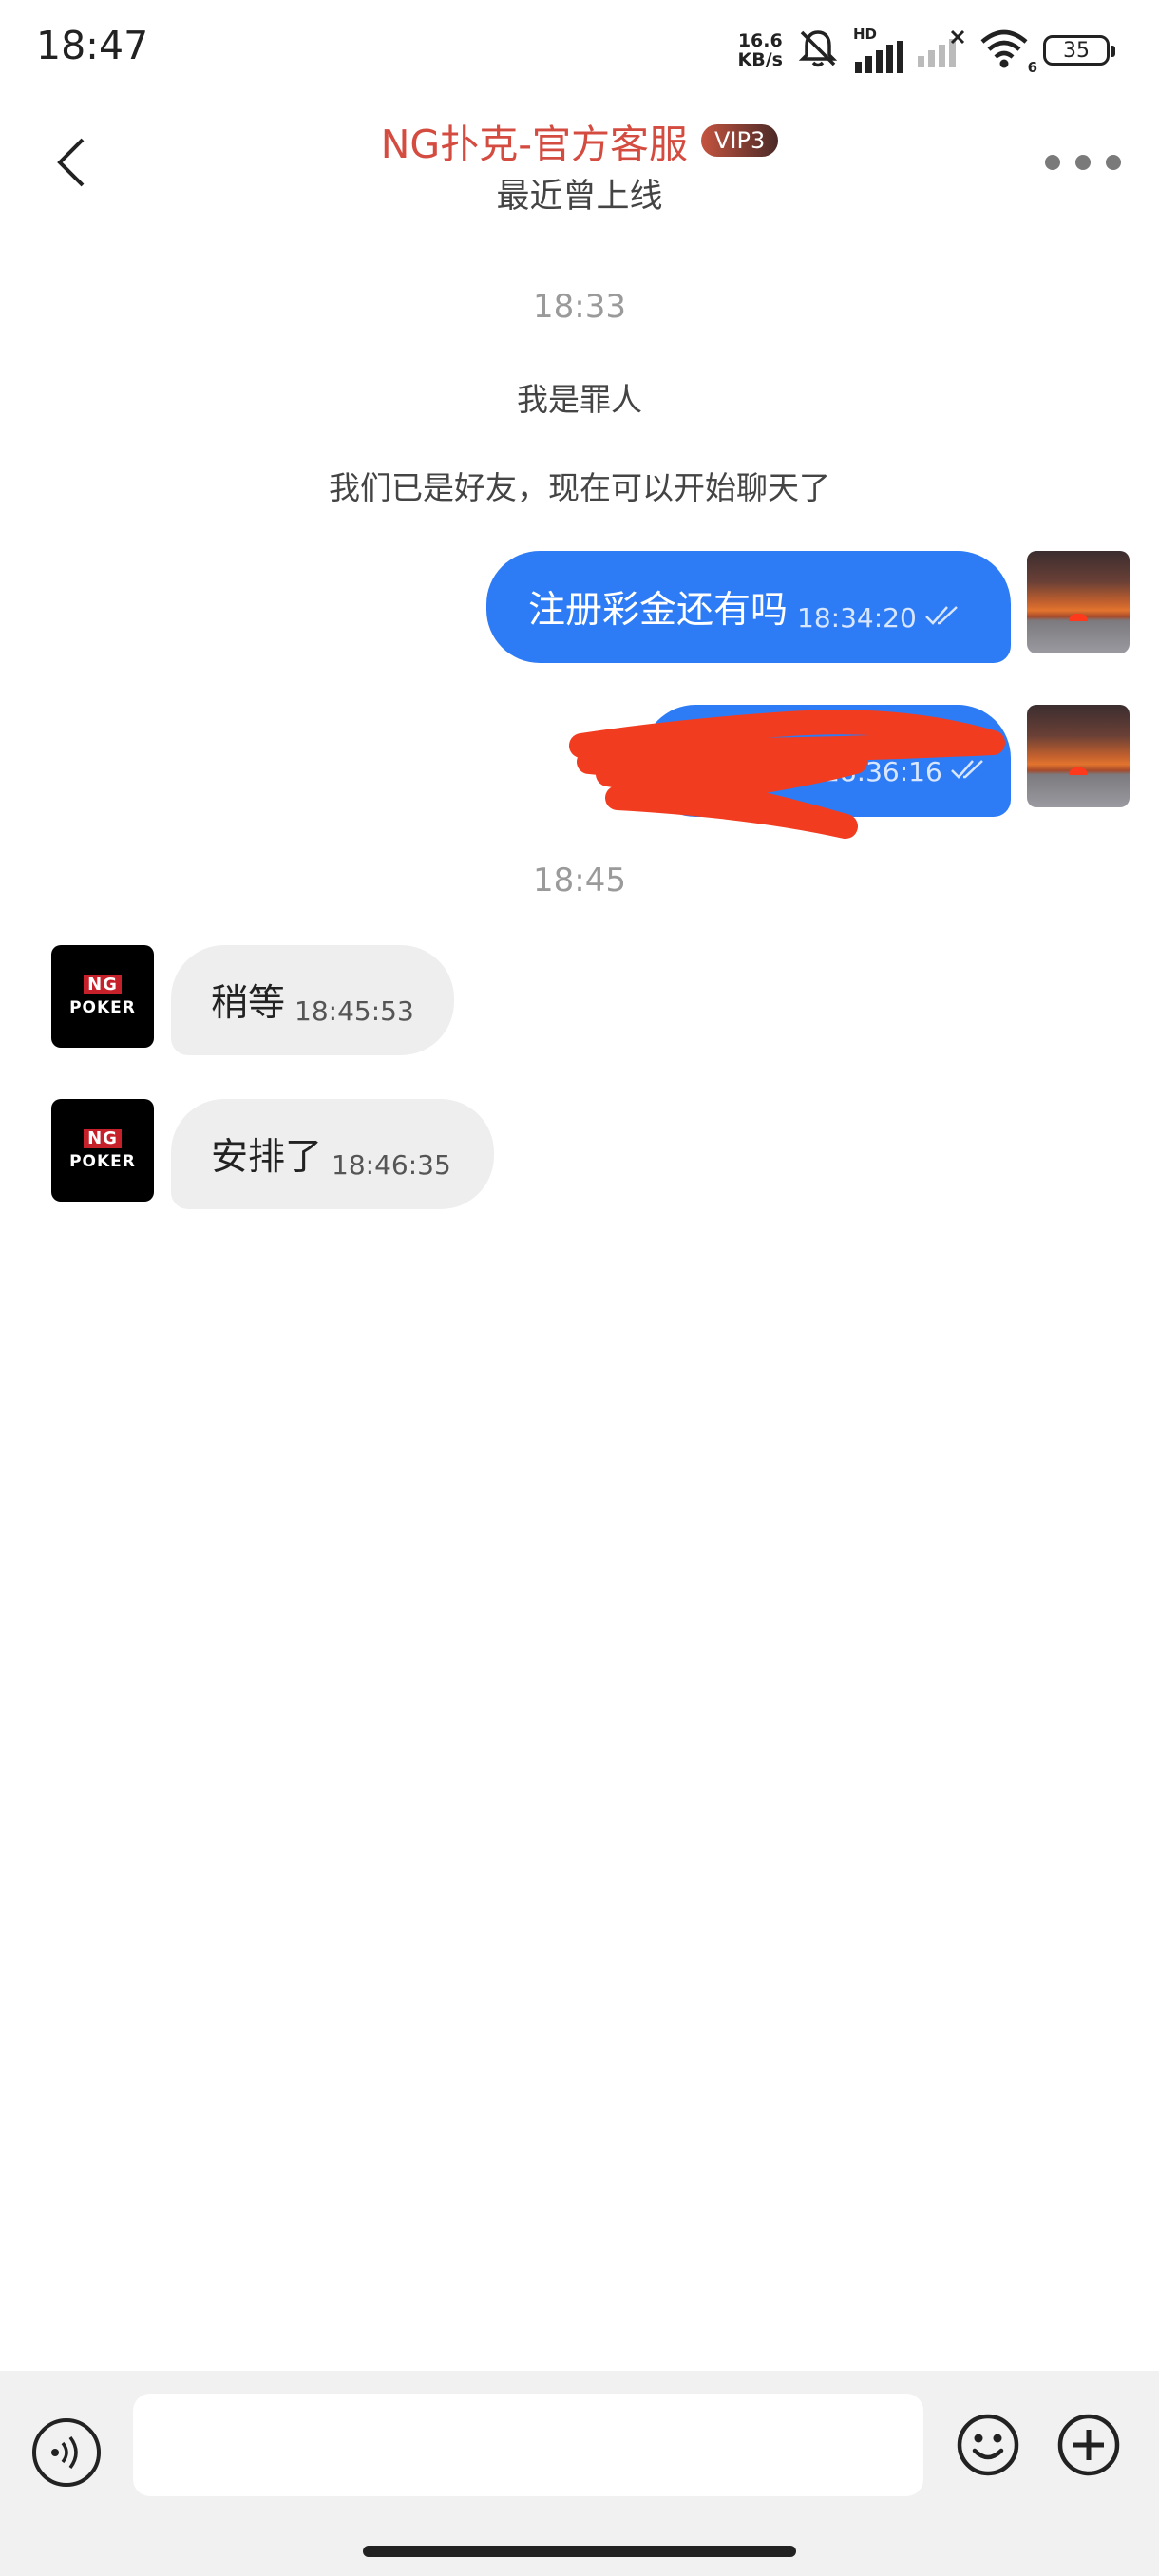  Describe the element at coordinates (579, 307) in the screenshot. I see `timestamp: 18:33` at that location.